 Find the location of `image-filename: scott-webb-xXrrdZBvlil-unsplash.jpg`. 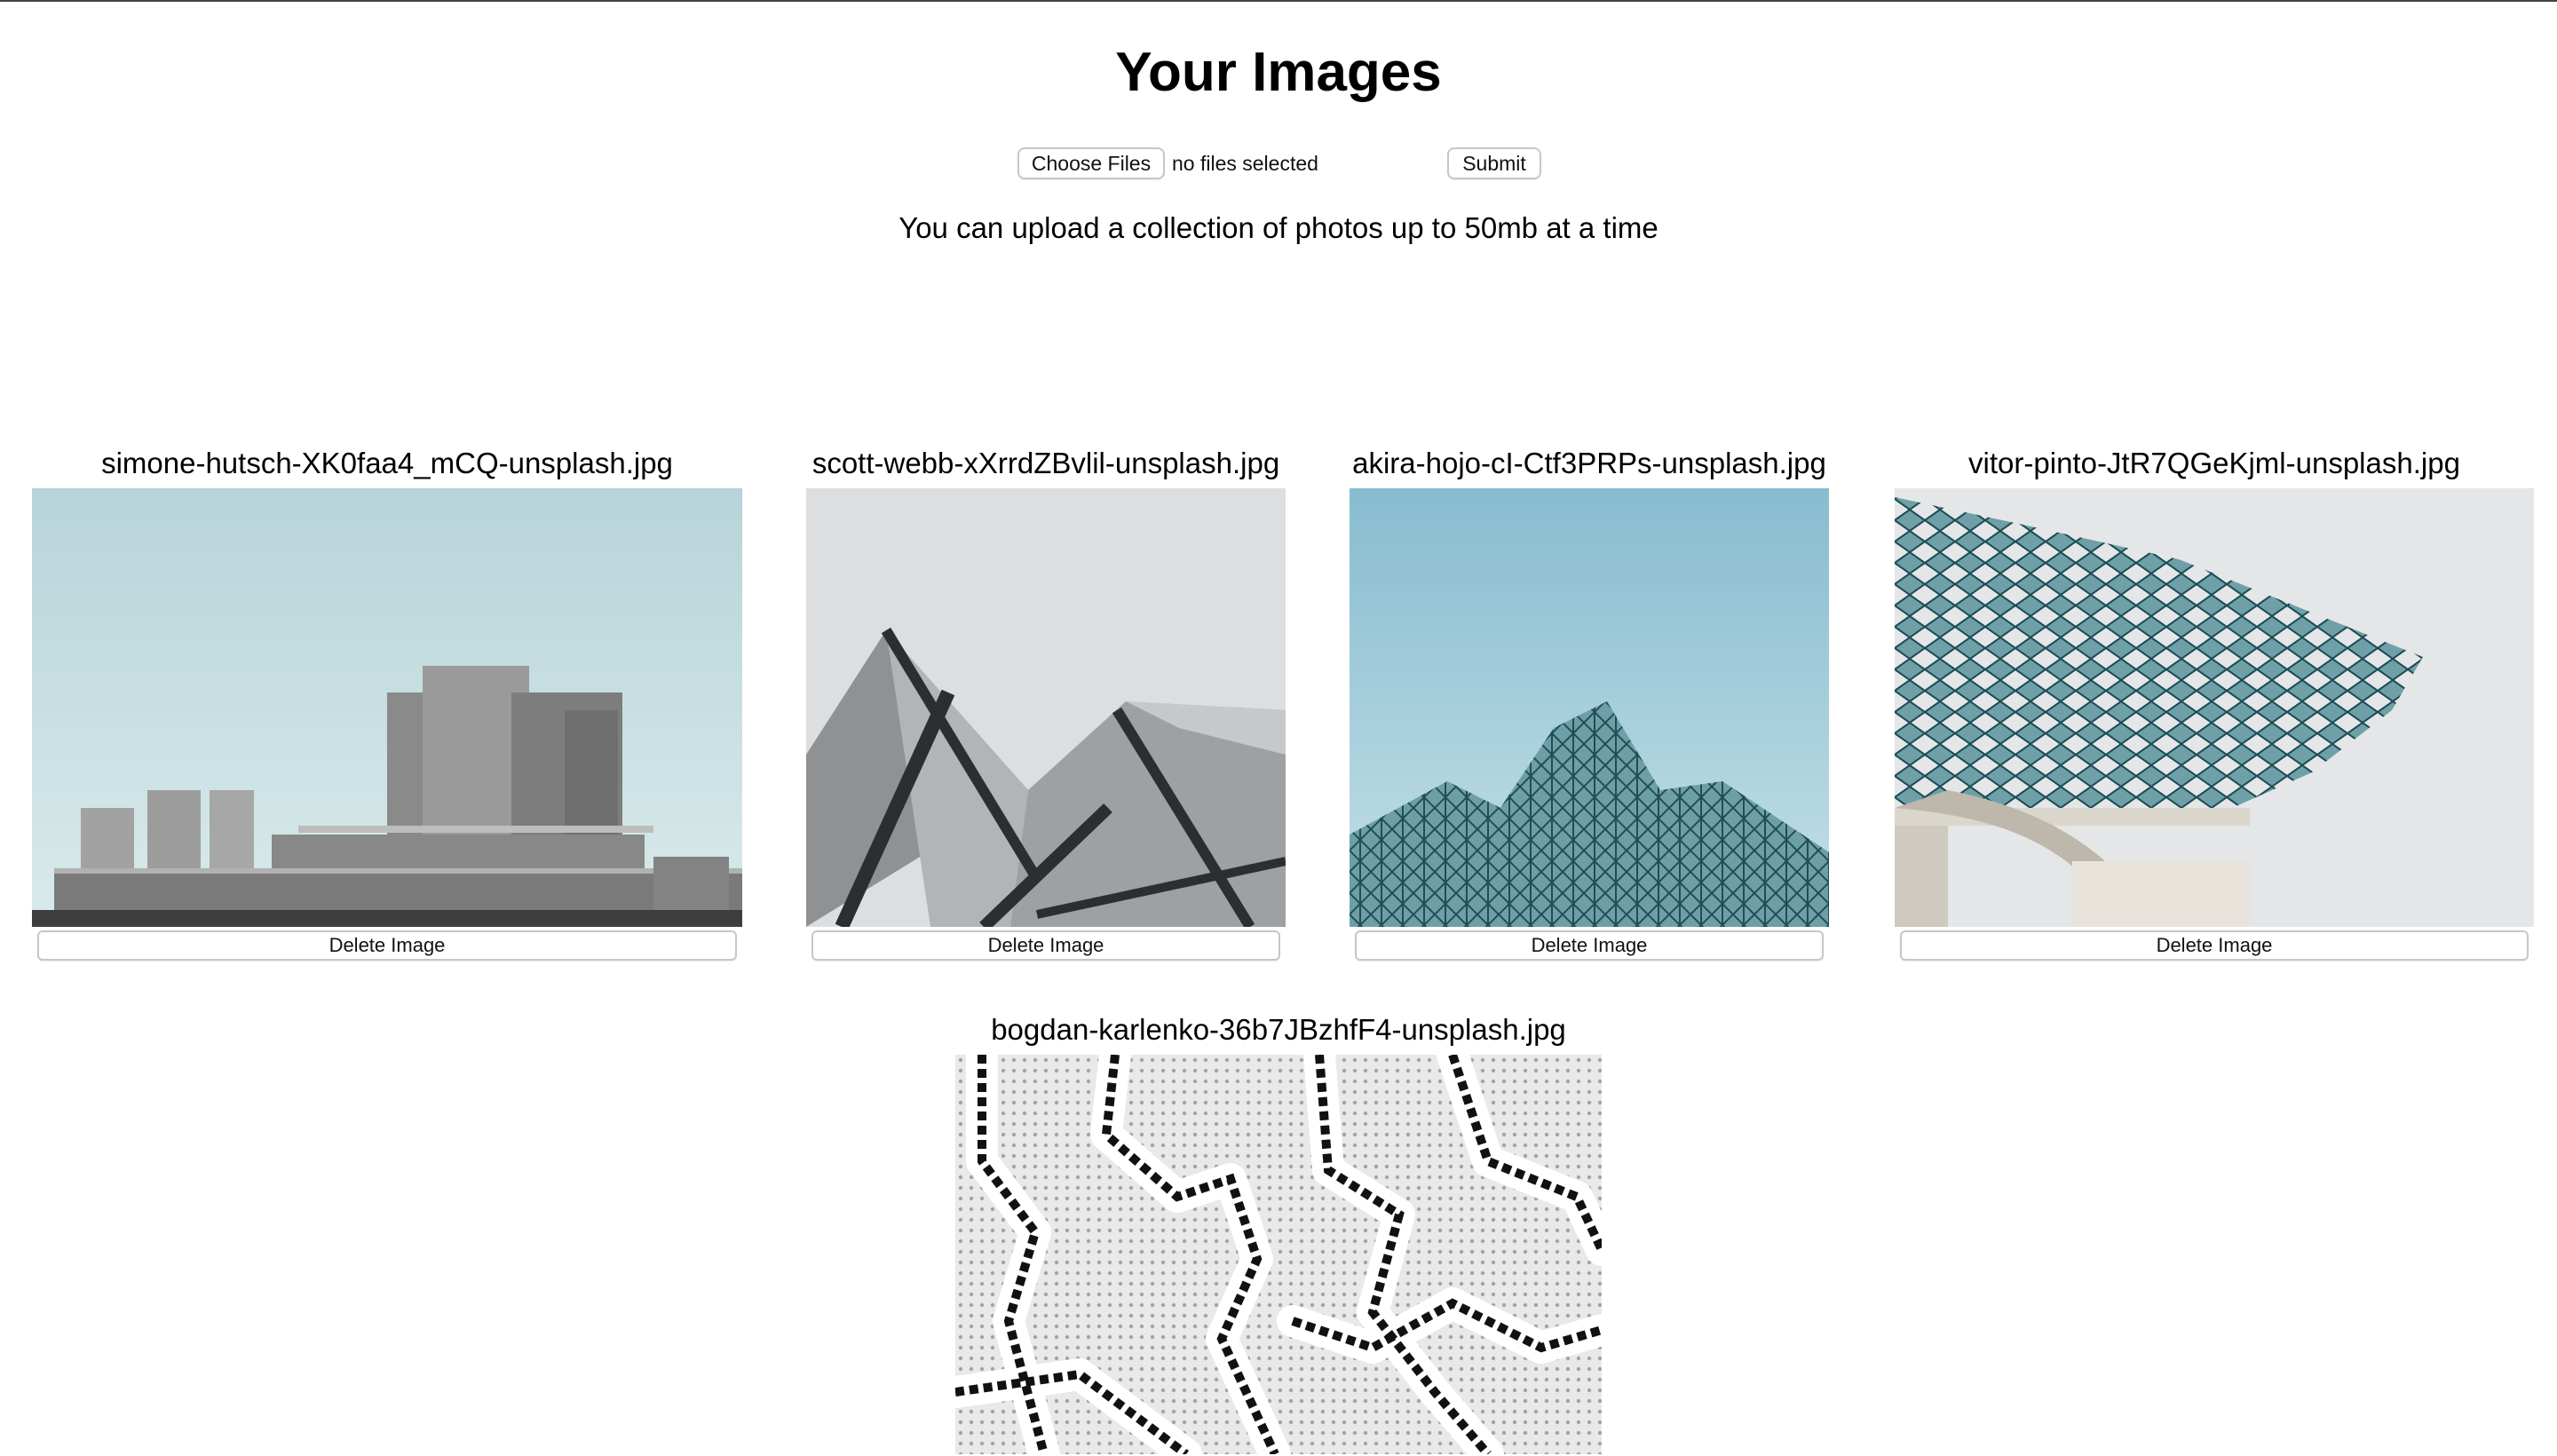

image-filename: scott-webb-xXrrdZBvlil-unsplash.jpg is located at coordinates (1045, 463).